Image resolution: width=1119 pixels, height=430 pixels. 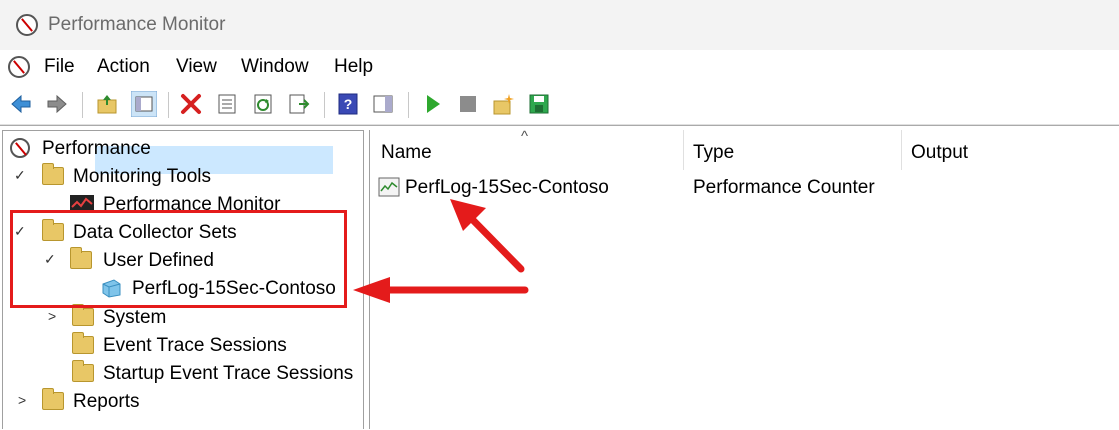 What do you see at coordinates (525, 136) in the screenshot?
I see `sort-ascending-indicator: ^` at bounding box center [525, 136].